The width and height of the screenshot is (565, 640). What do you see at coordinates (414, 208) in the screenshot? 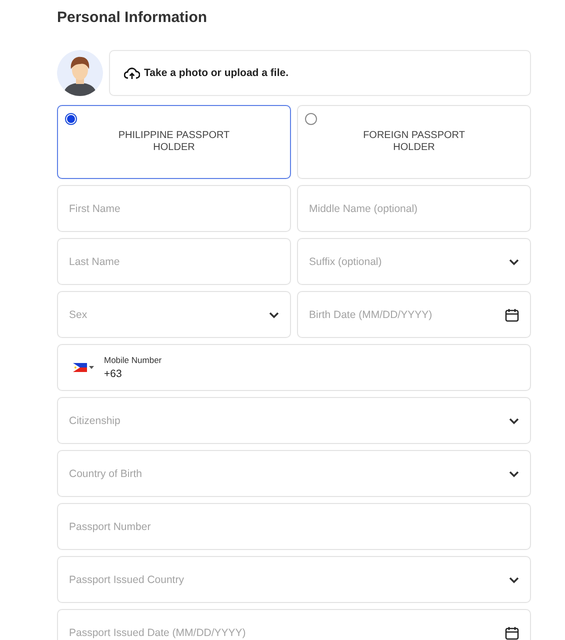
I see `text-field: Middle Name (optional)` at bounding box center [414, 208].